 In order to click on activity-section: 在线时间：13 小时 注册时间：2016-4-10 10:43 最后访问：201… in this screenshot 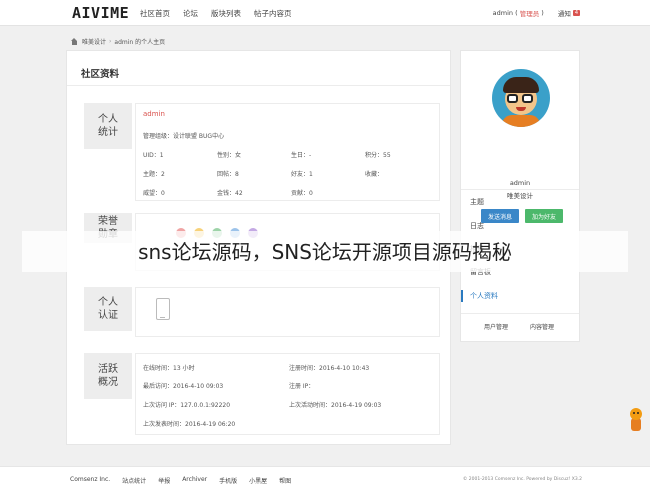, I will do `click(287, 394)`.